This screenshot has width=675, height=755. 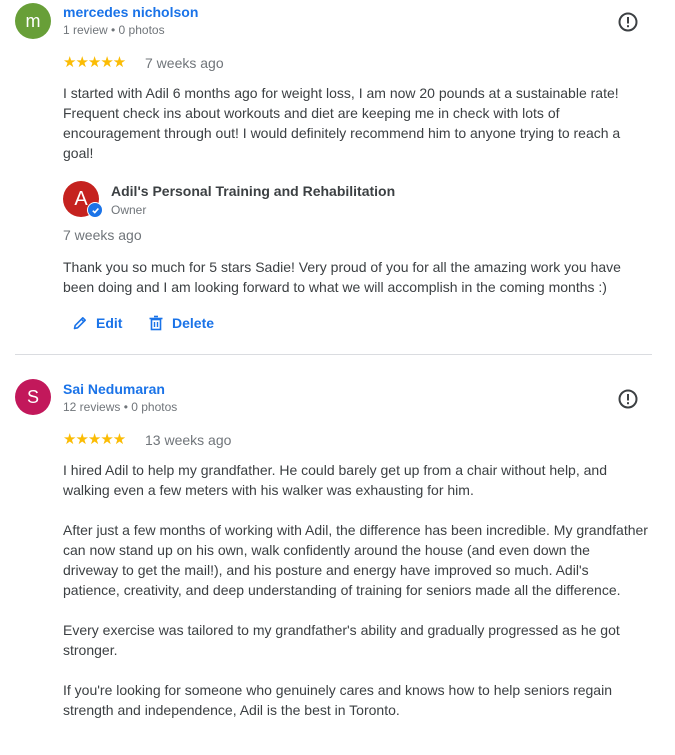 I want to click on reviewer-meta: 1 review • 0 photos, so click(x=114, y=30).